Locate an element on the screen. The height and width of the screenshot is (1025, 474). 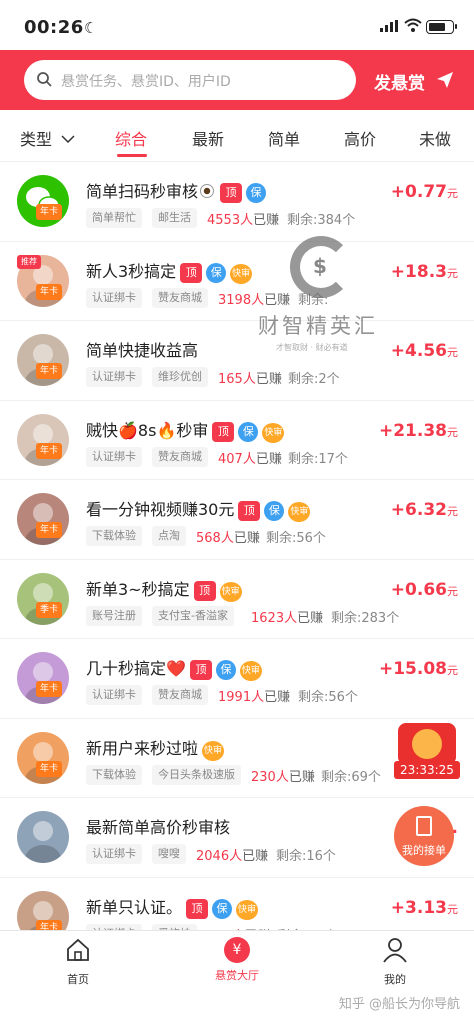
watermark-logo-icon: $ is located at coordinates (321, 267).